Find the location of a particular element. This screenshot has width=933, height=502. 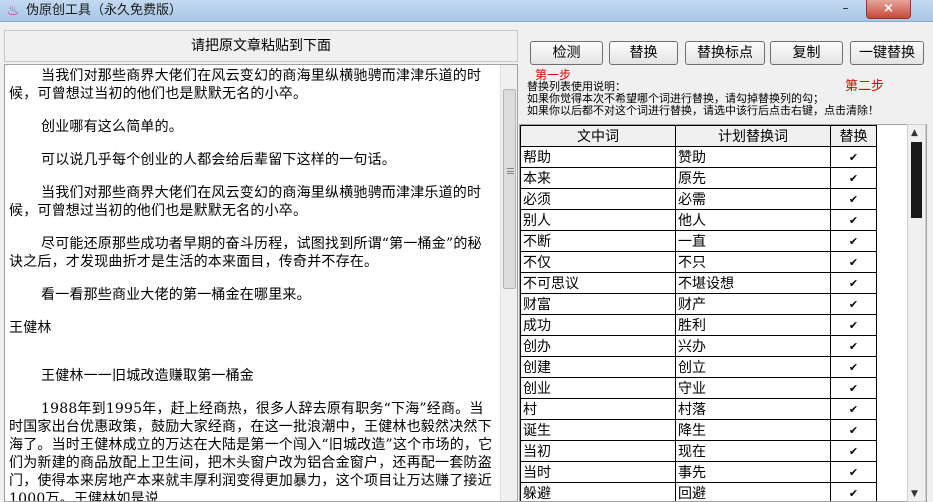

original-word-cell: 本来 is located at coordinates (598, 178).